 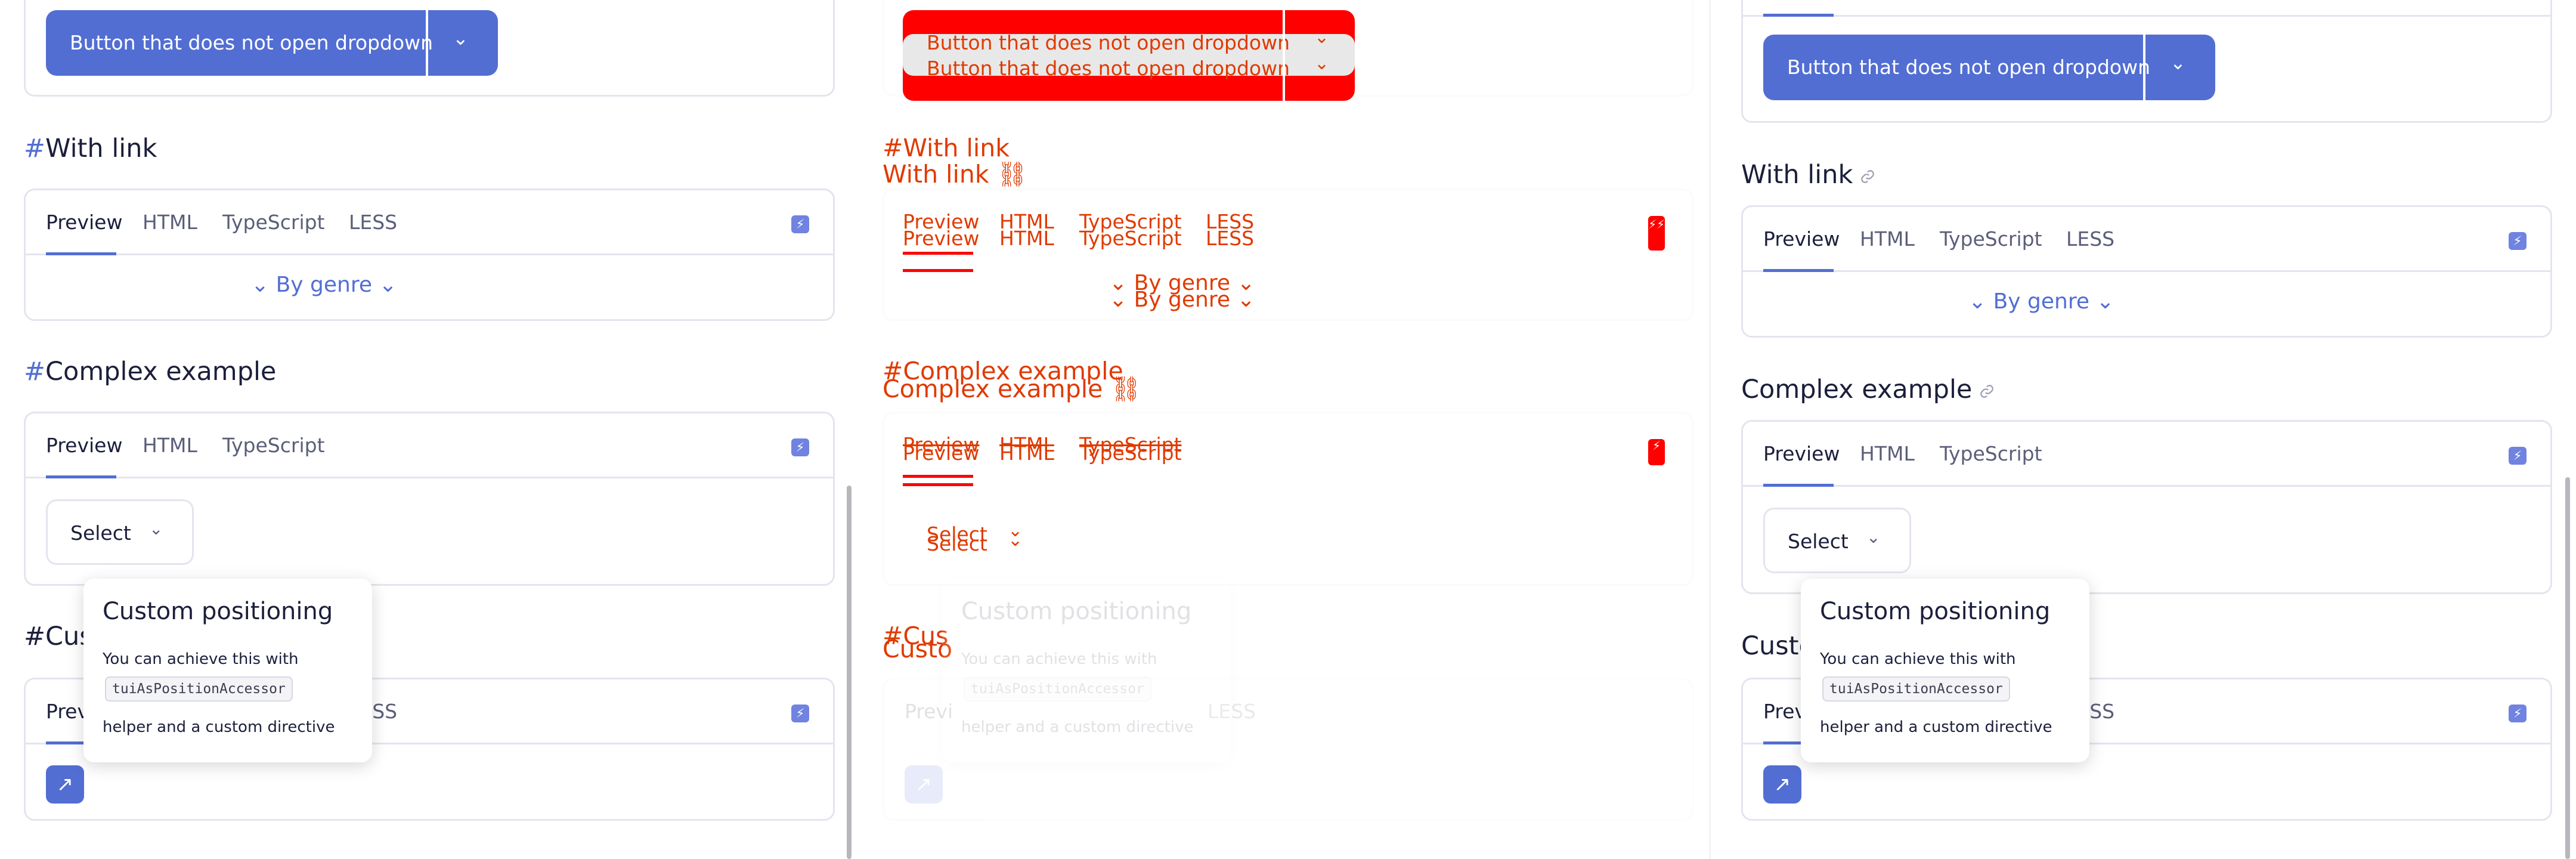 I want to click on complex-demo-card: Preview HTML TypeScript ⚡ Select ⌄, so click(x=429, y=499).